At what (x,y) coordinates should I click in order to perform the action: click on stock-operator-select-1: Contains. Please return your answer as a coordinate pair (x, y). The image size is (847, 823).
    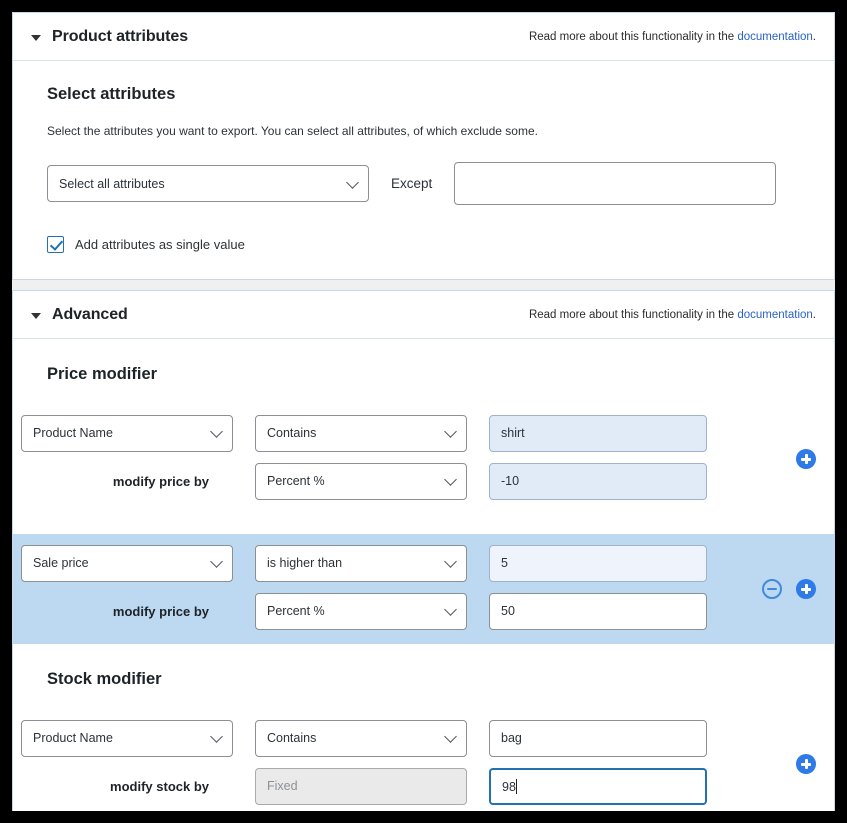
    Looking at the image, I should click on (361, 738).